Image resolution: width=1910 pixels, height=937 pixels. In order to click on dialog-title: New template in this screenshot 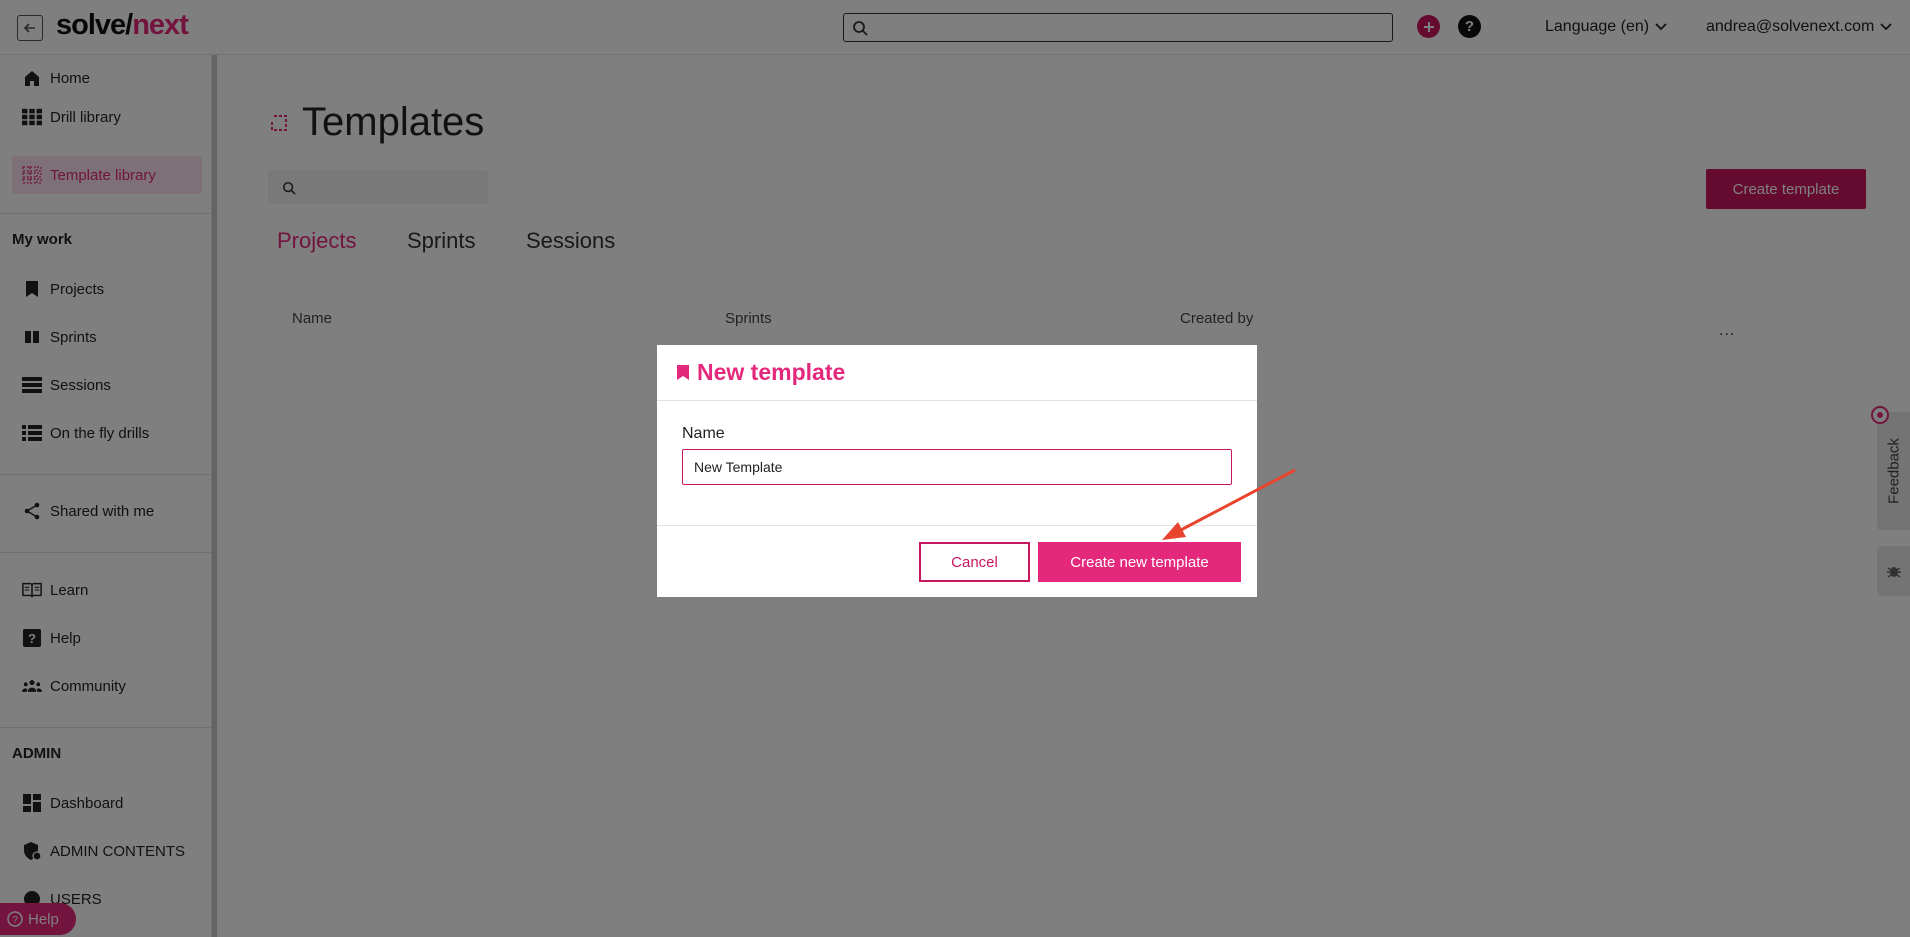, I will do `click(771, 372)`.